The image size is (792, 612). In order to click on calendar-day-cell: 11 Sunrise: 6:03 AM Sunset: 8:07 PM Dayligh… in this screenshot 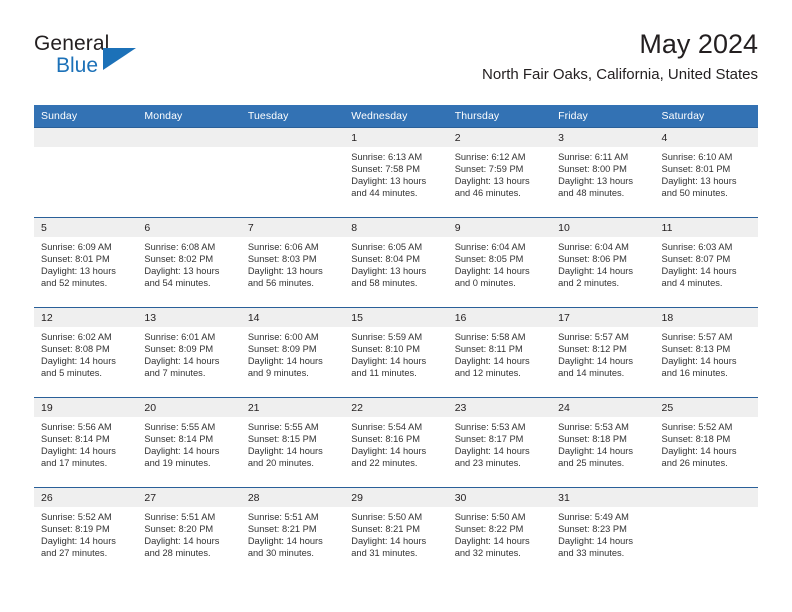, I will do `click(706, 262)`.